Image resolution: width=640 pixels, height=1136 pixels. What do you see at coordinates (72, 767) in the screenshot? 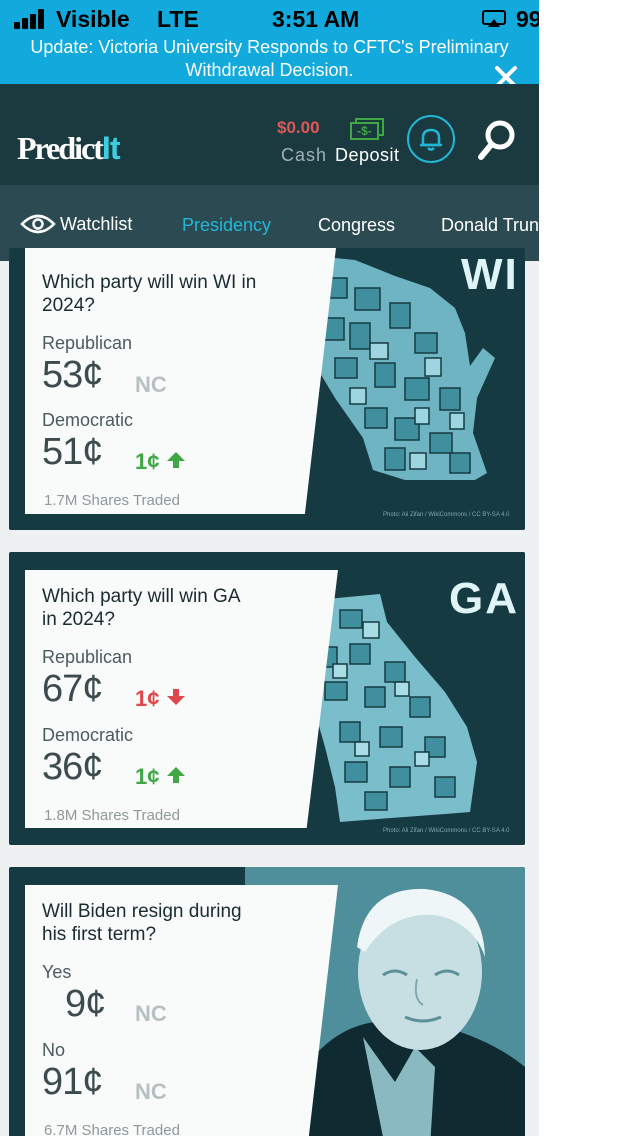
I see `option-price: 36¢` at bounding box center [72, 767].